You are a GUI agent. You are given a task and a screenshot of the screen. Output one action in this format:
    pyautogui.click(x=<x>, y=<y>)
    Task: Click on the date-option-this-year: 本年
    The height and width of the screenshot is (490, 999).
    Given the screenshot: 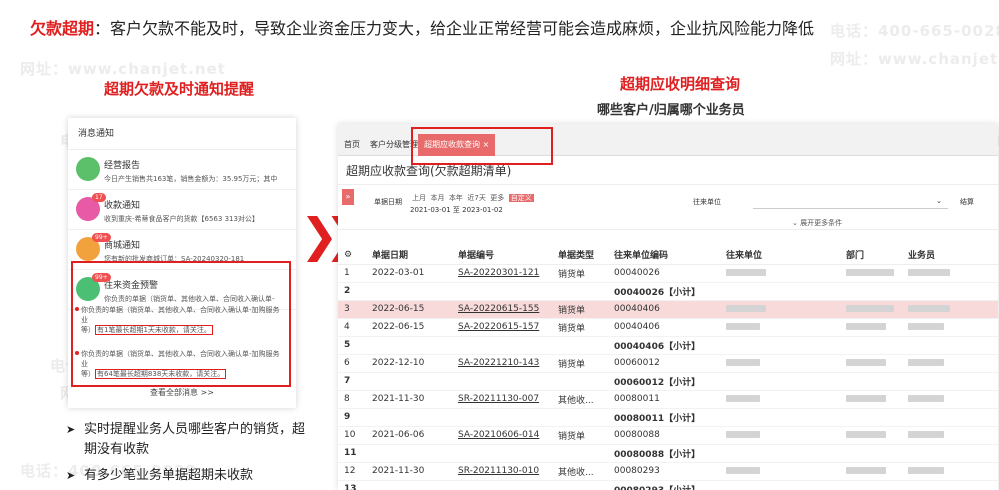 What is the action you would take?
    pyautogui.click(x=456, y=198)
    